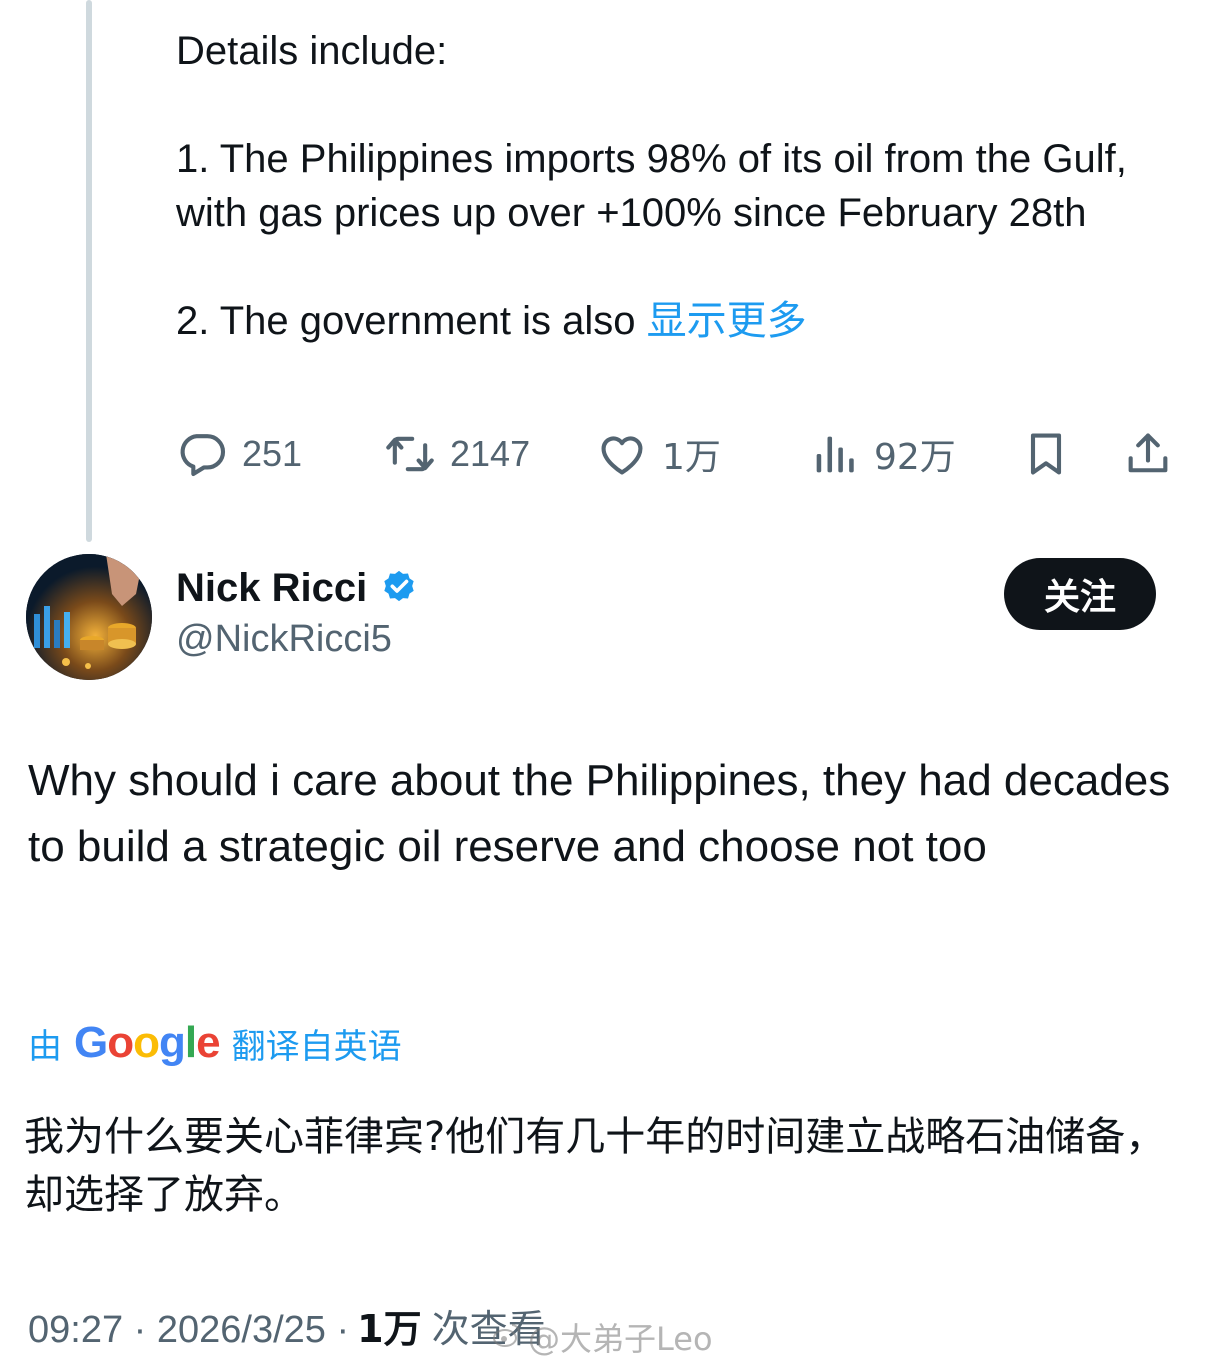 The height and width of the screenshot is (1365, 1206). I want to click on reply-button: 251, so click(239, 454).